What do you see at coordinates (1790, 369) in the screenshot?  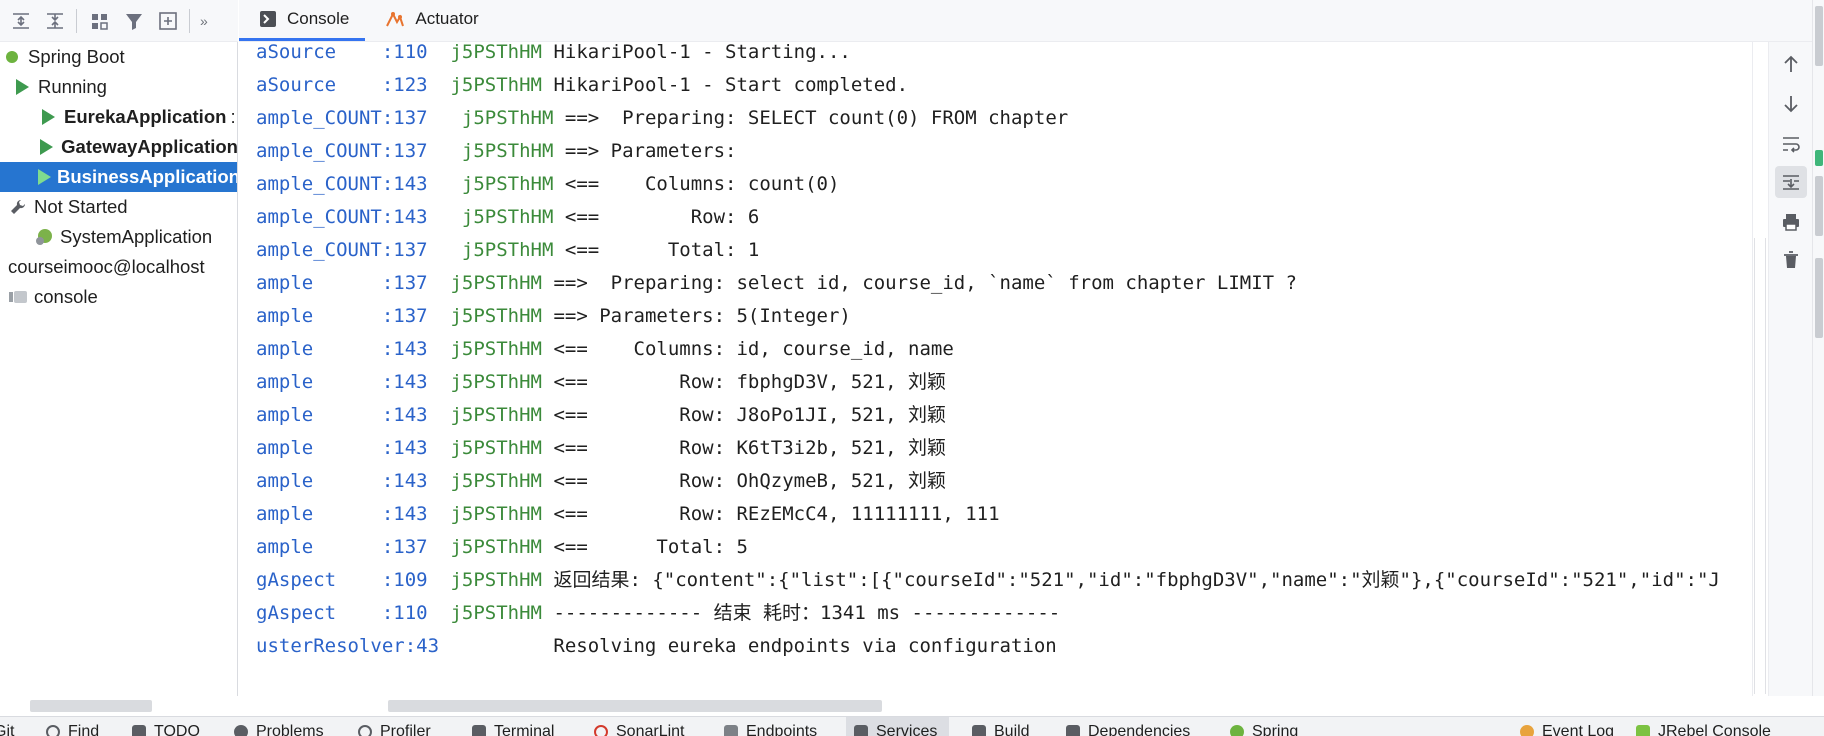 I see `console-actions` at bounding box center [1790, 369].